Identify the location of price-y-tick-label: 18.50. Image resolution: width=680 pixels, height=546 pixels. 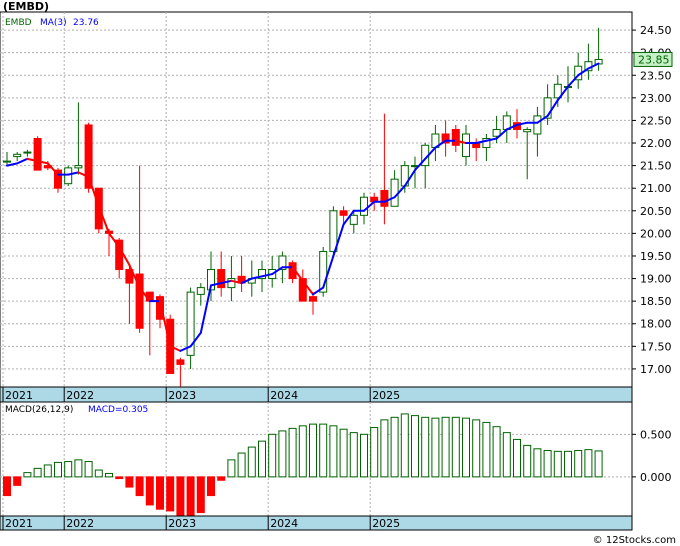
(656, 301).